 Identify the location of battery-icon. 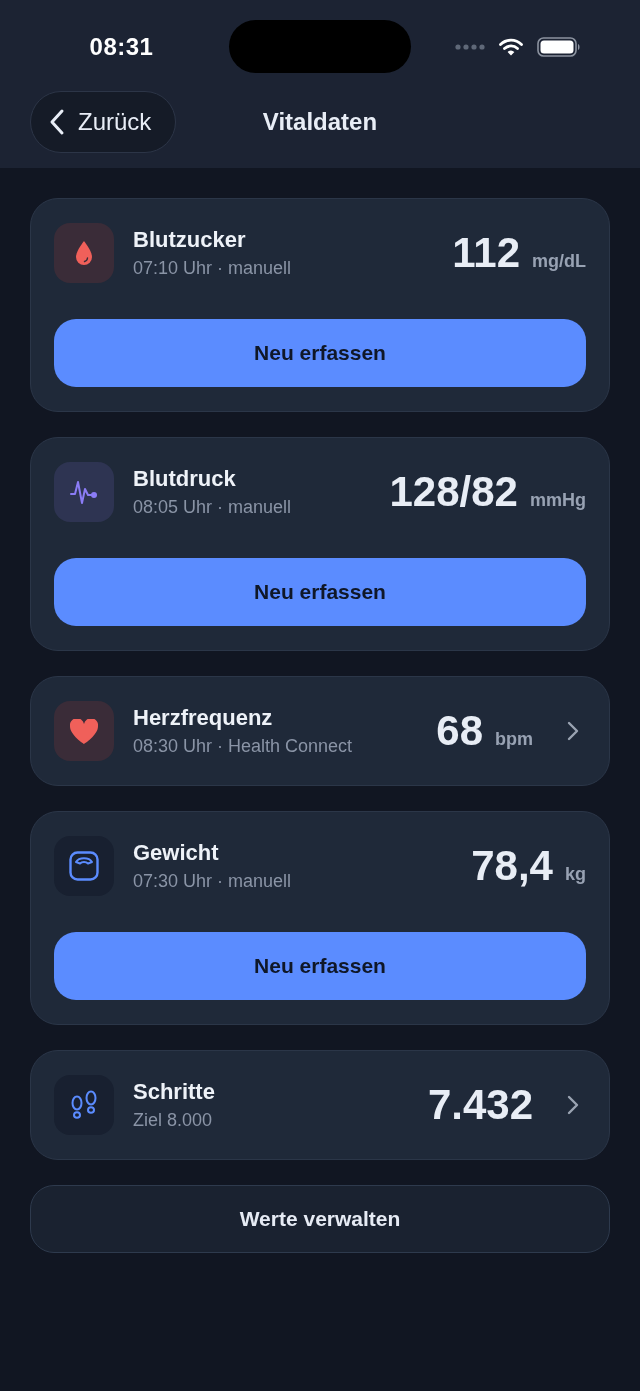
(559, 46).